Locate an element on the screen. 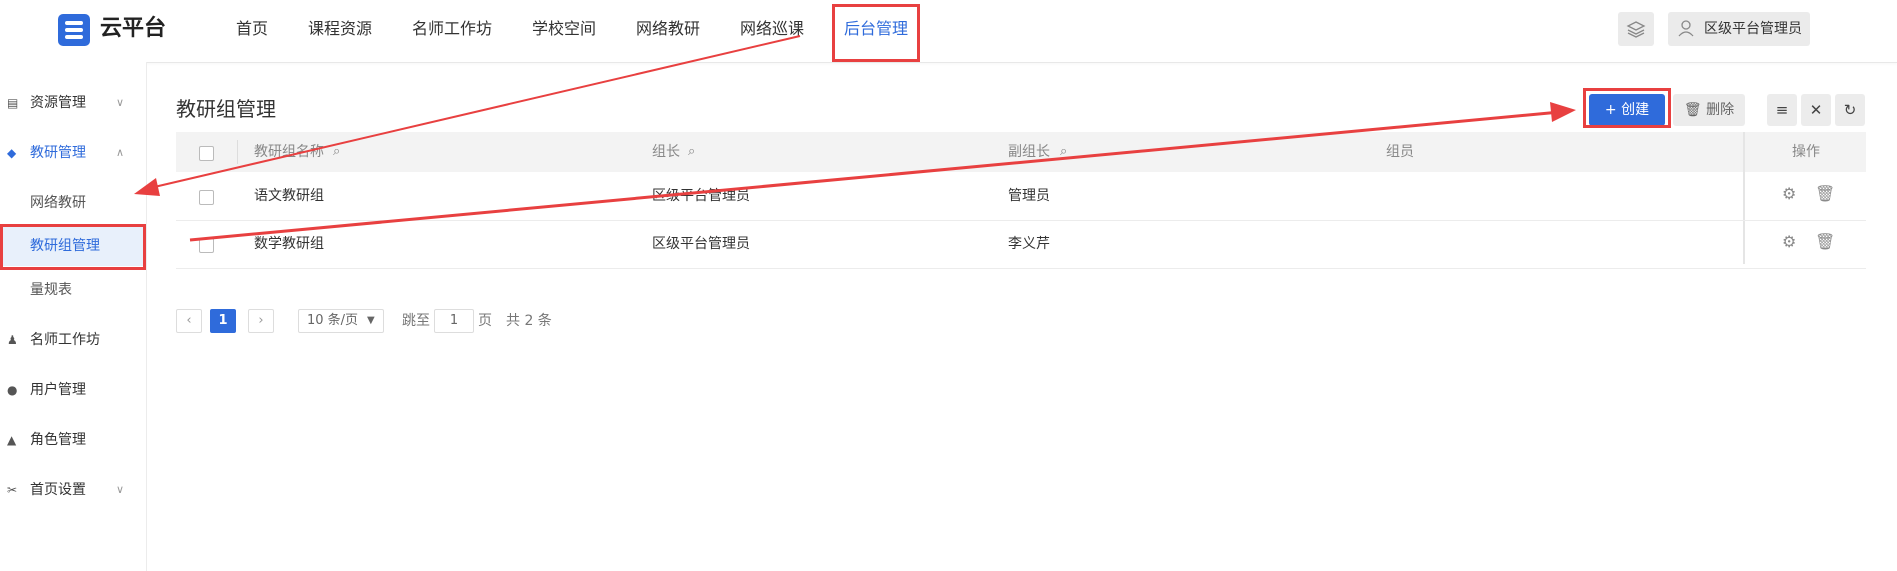 Image resolution: width=1897 pixels, height=571 pixels. close-icon: ✕ is located at coordinates (1816, 110).